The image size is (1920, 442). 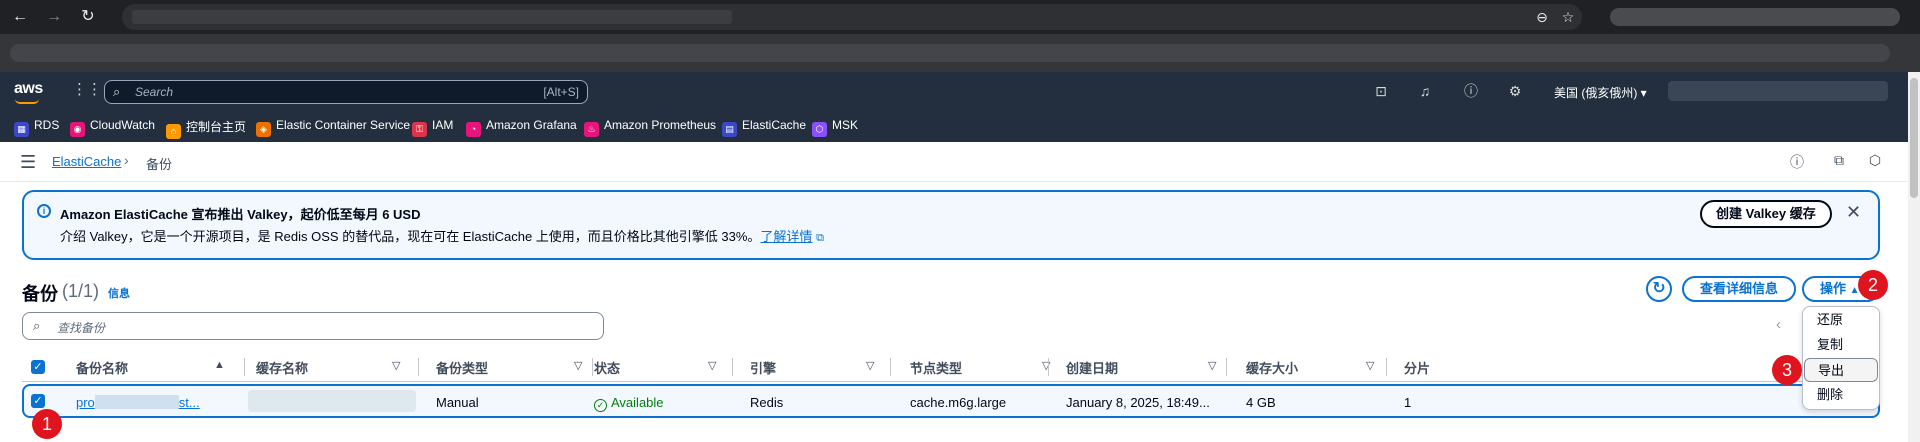 What do you see at coordinates (655, 367) in the screenshot?
I see `col-status: 状态 ▽` at bounding box center [655, 367].